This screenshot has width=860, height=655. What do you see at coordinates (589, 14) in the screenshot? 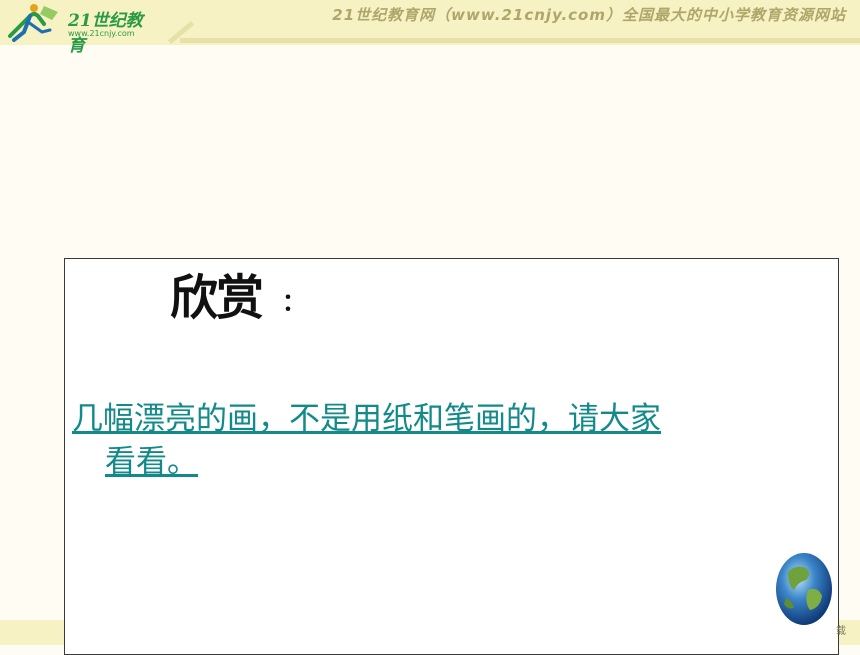
I see `header-banner-text: 21世纪教育网（www.21cnjy.com）全国最大的中小学教育资源网站` at bounding box center [589, 14].